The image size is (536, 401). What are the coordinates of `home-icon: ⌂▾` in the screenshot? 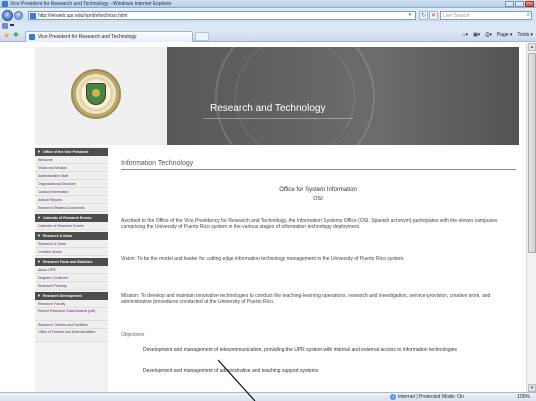 It's located at (466, 35).